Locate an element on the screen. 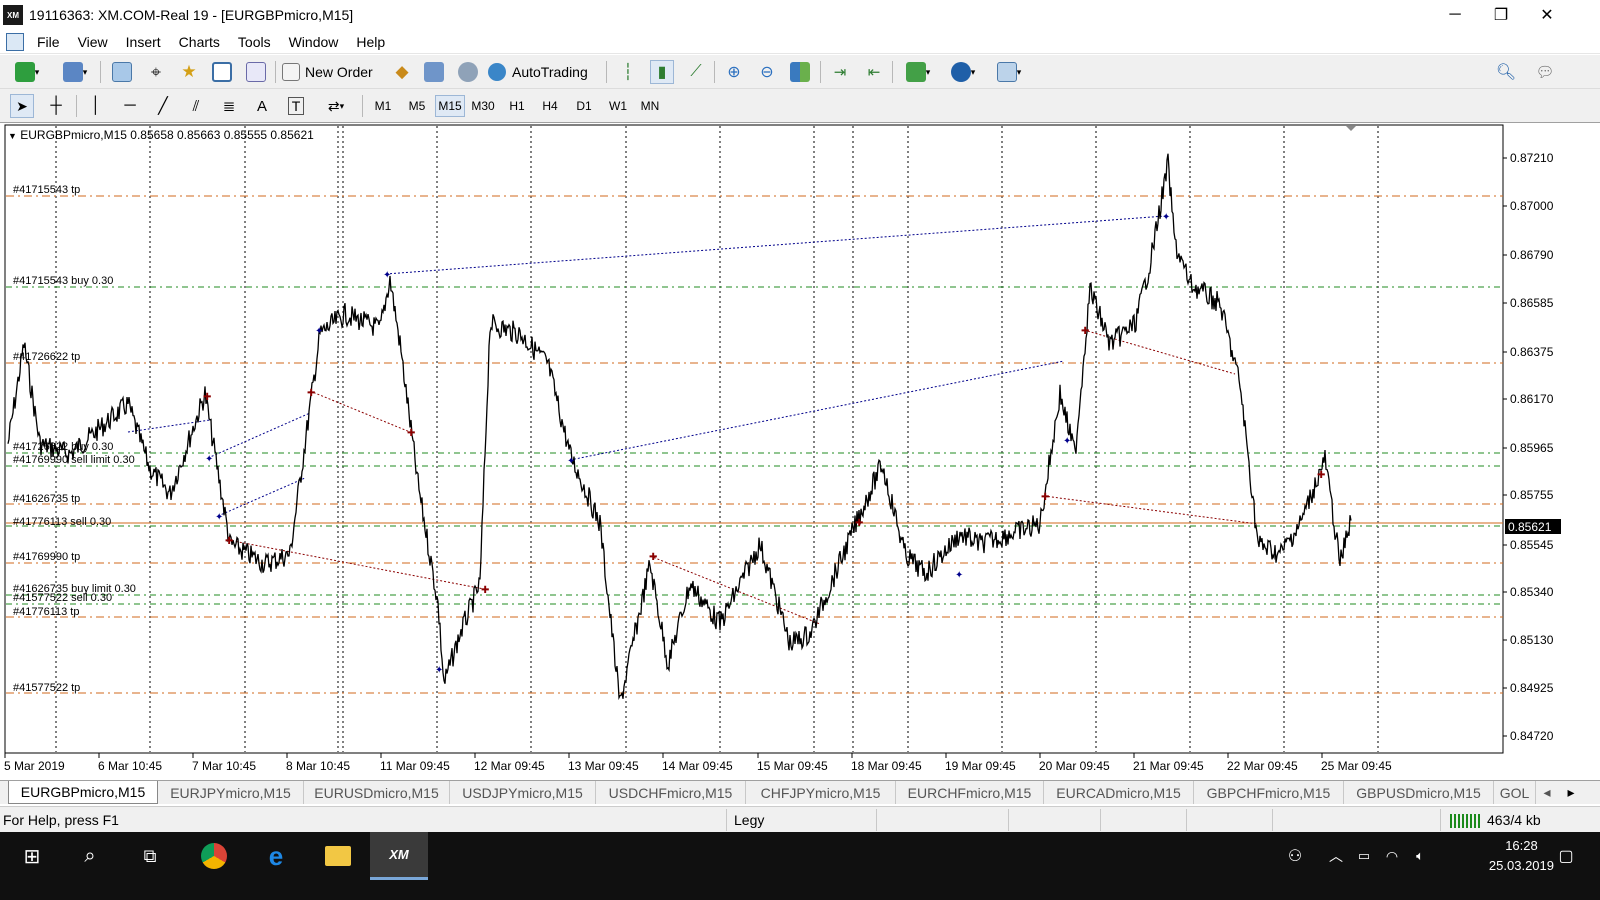  chart-shift-button: ⇤ is located at coordinates (874, 72).